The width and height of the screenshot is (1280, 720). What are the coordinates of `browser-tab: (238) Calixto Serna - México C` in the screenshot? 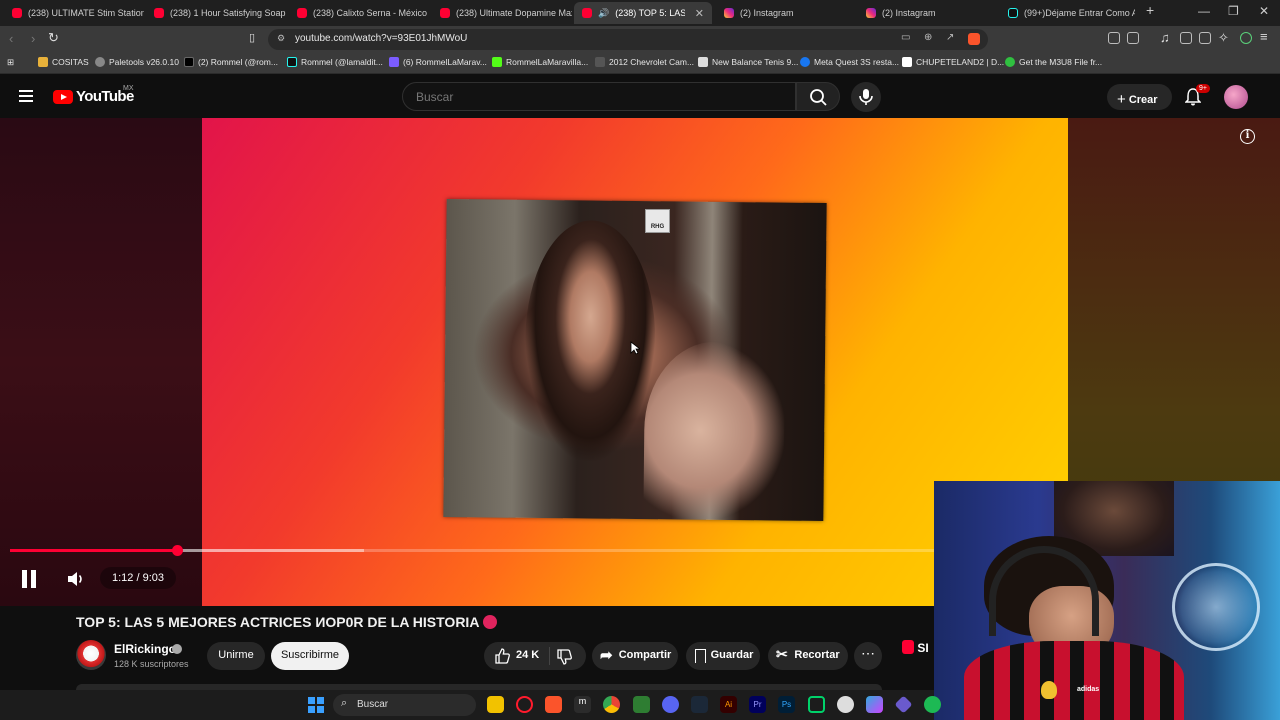 It's located at (359, 13).